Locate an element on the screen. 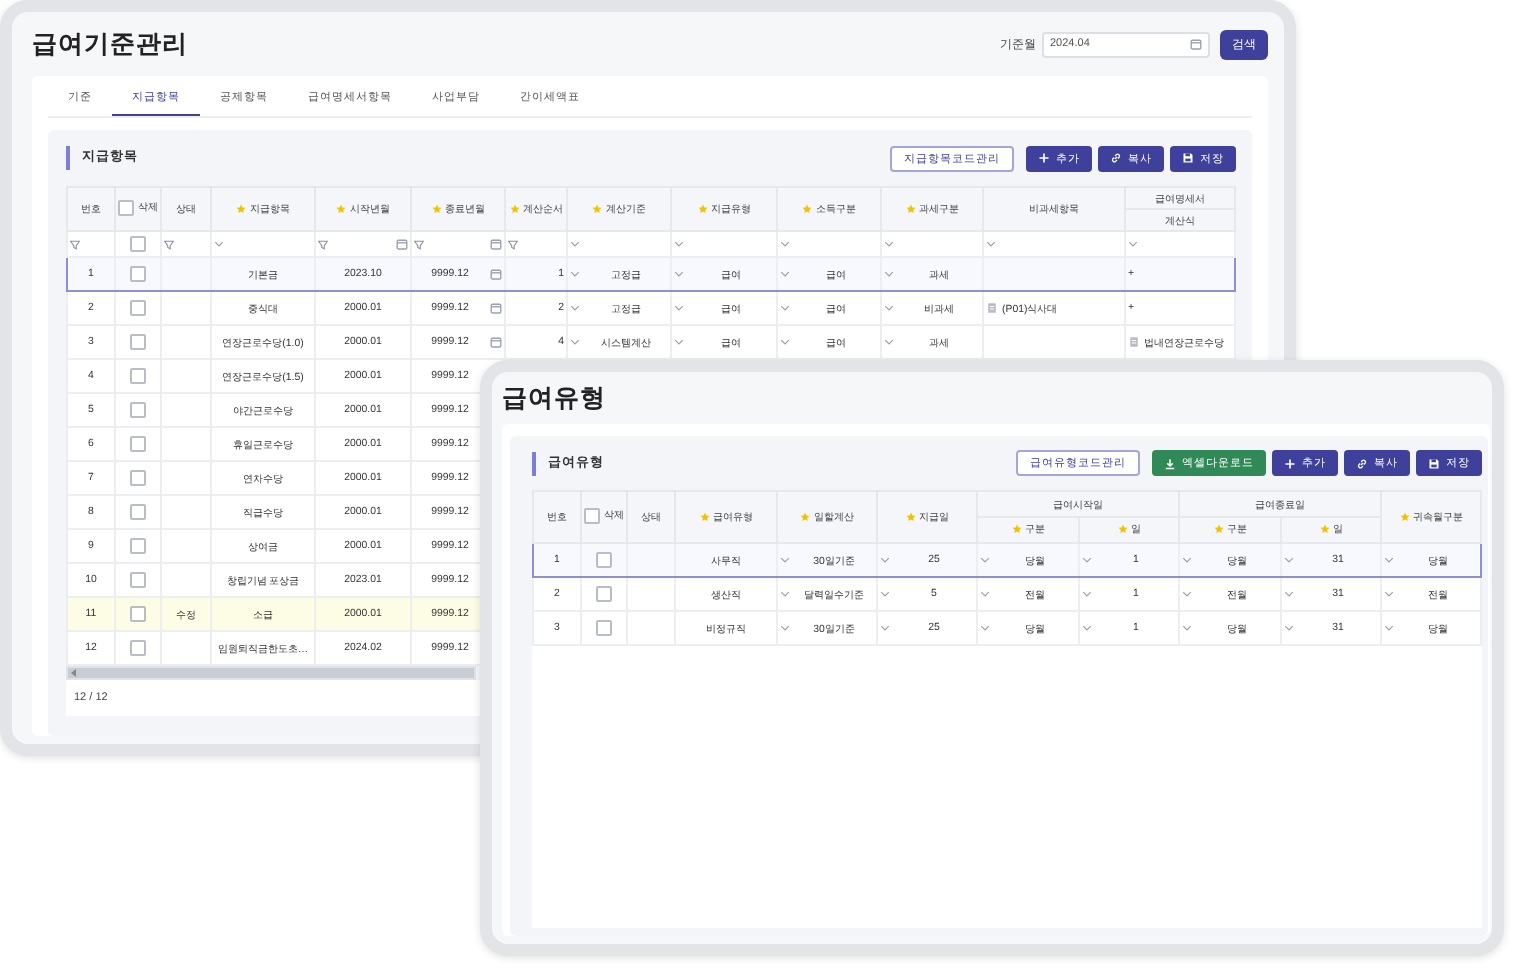  window-title: 급여기준관리 is located at coordinates (110, 44).